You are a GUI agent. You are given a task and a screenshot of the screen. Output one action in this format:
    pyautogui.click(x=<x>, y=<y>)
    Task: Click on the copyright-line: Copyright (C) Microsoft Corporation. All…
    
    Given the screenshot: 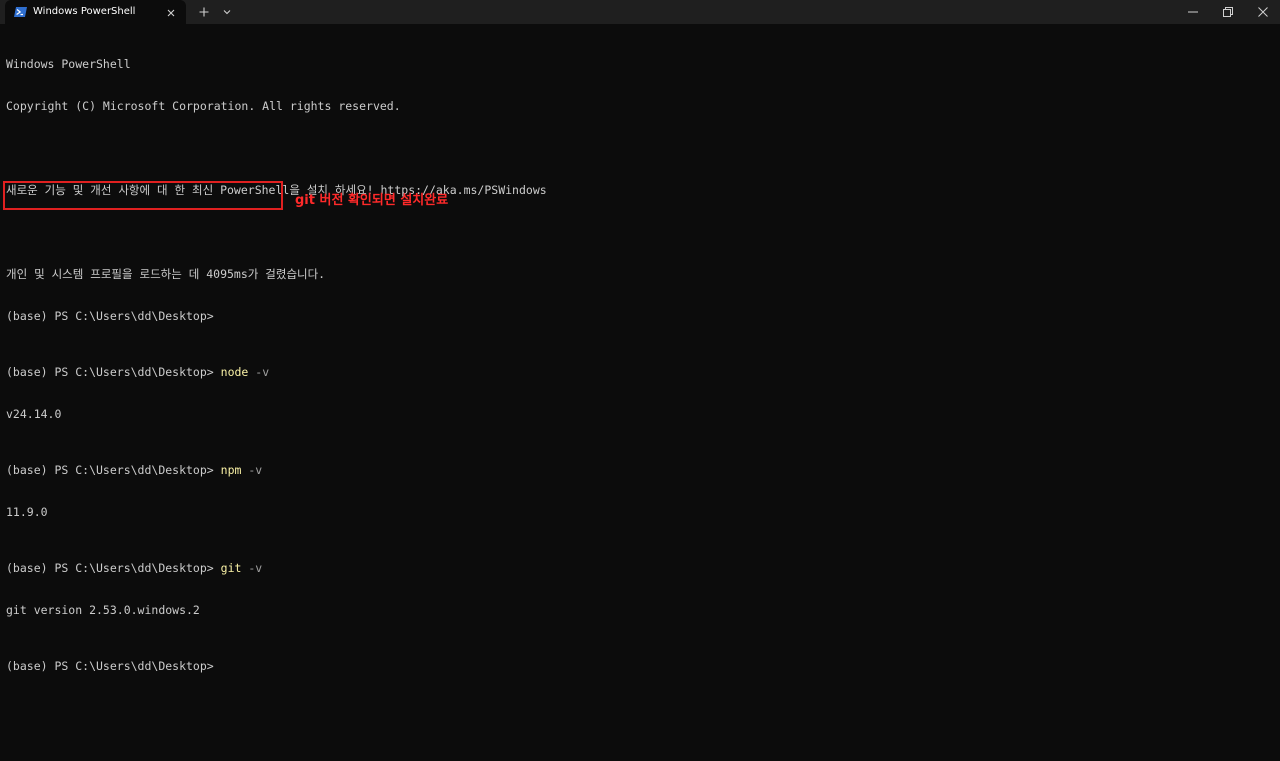 What is the action you would take?
    pyautogui.click(x=203, y=106)
    